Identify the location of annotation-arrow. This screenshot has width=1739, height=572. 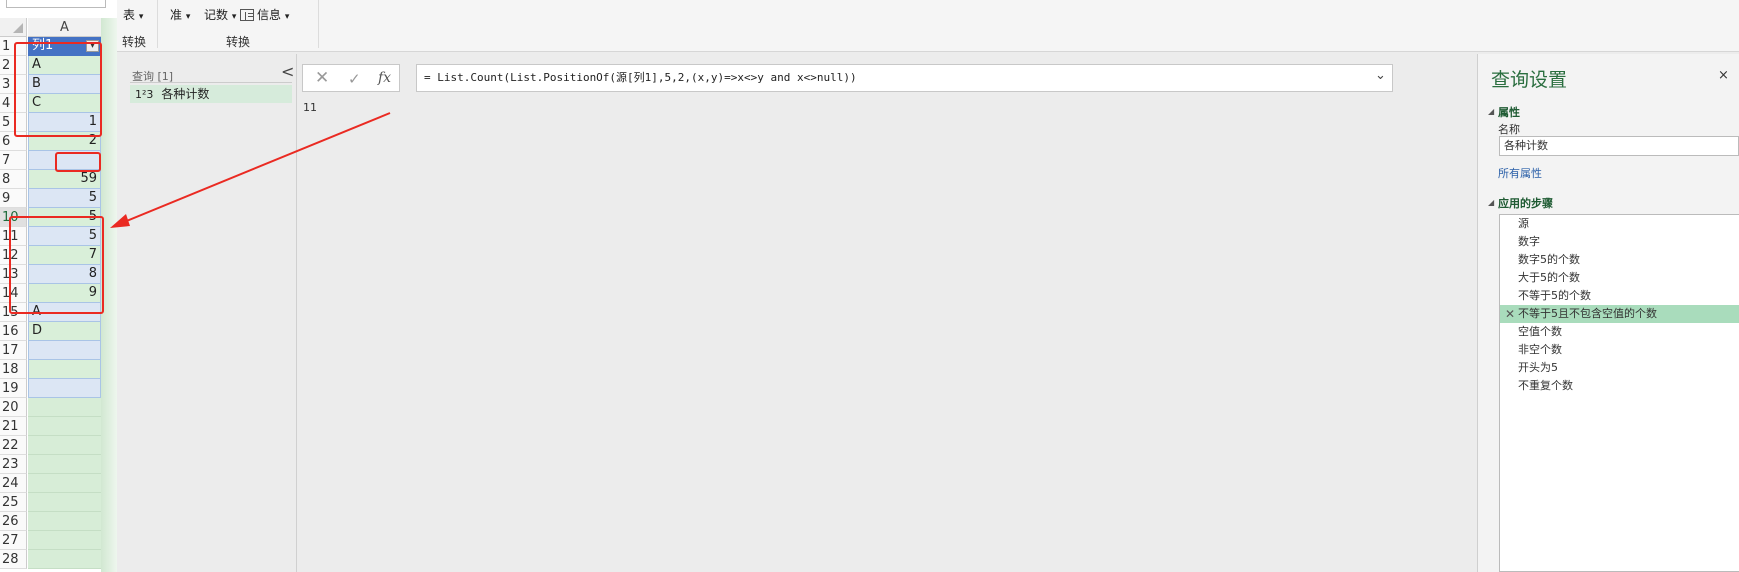
(250, 170).